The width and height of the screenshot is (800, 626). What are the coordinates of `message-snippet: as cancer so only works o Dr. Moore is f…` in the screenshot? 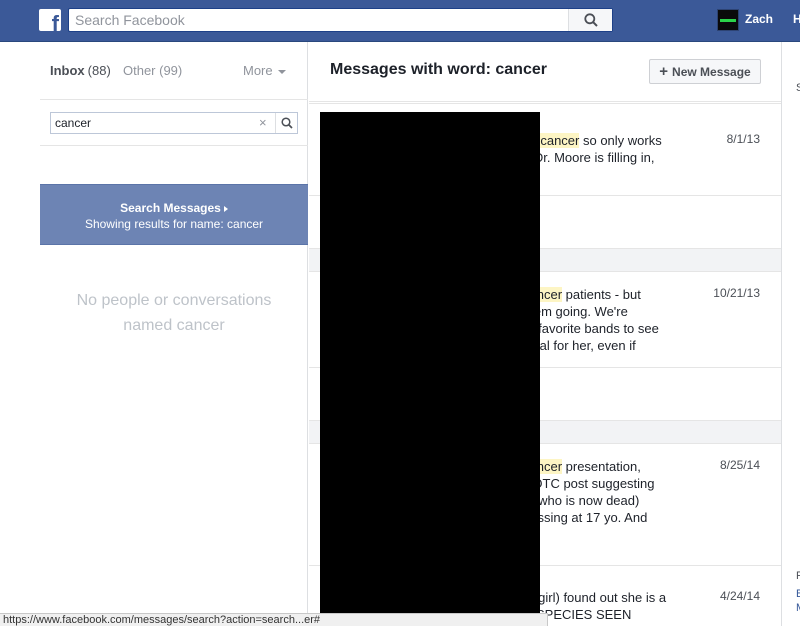 It's located at (592, 149).